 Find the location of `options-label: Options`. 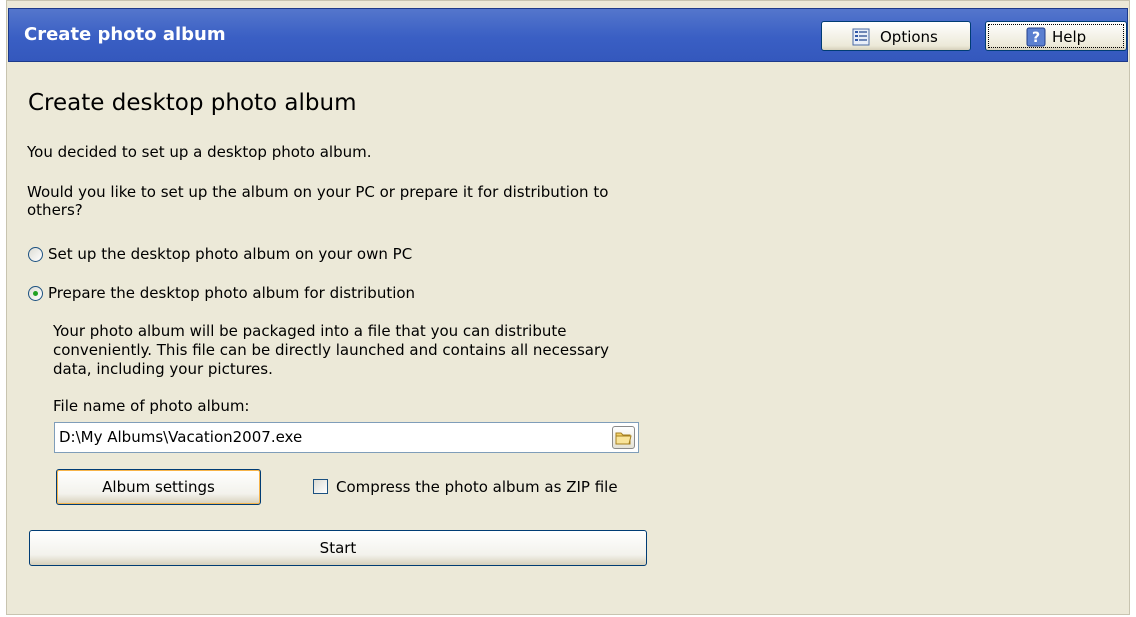

options-label: Options is located at coordinates (909, 37).